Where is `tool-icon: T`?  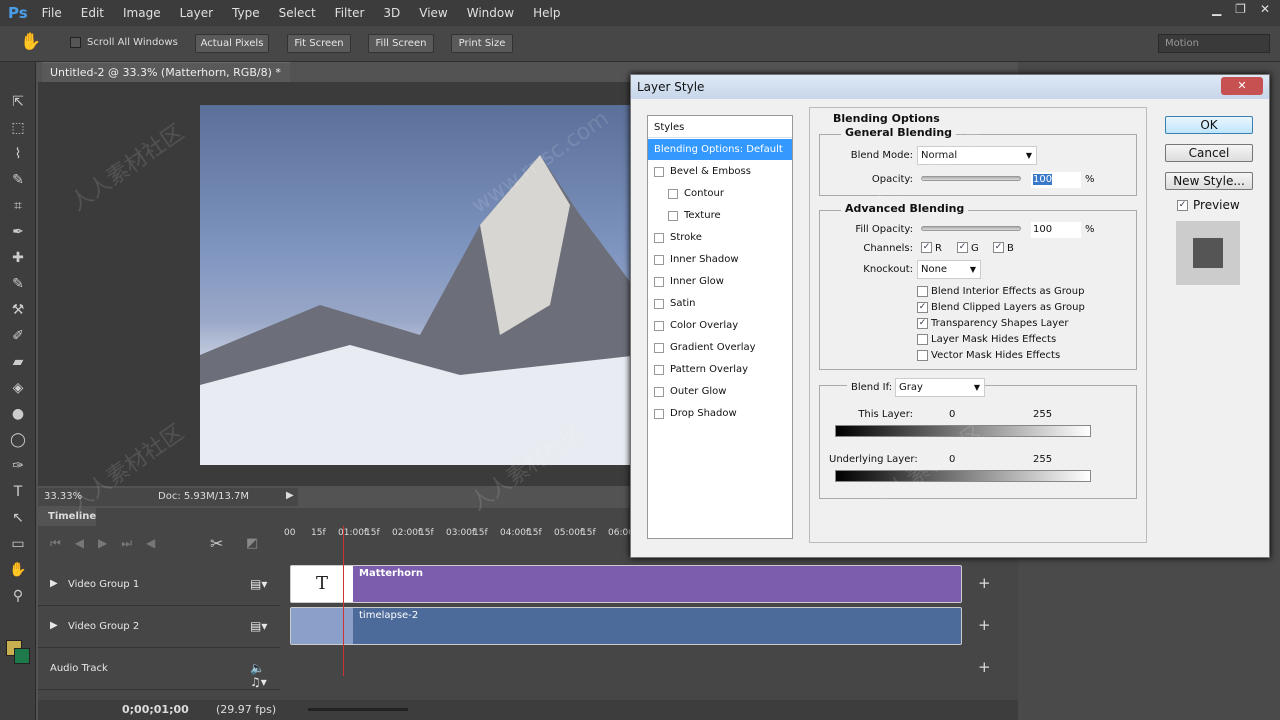
tool-icon: T is located at coordinates (18, 492).